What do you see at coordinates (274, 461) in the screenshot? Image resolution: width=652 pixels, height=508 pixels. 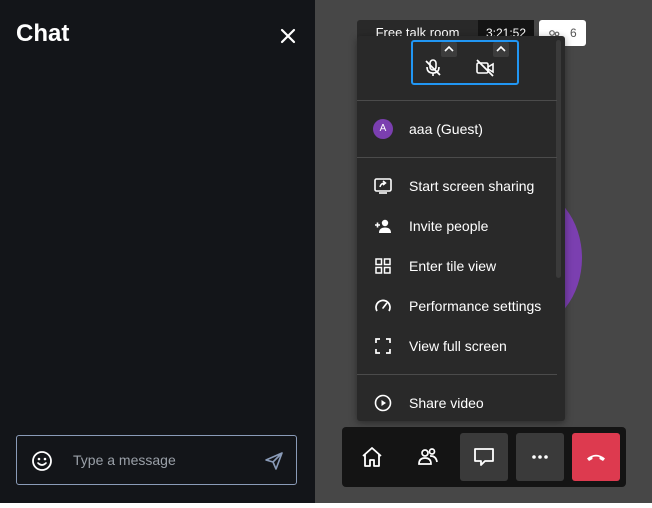 I see `send-icon` at bounding box center [274, 461].